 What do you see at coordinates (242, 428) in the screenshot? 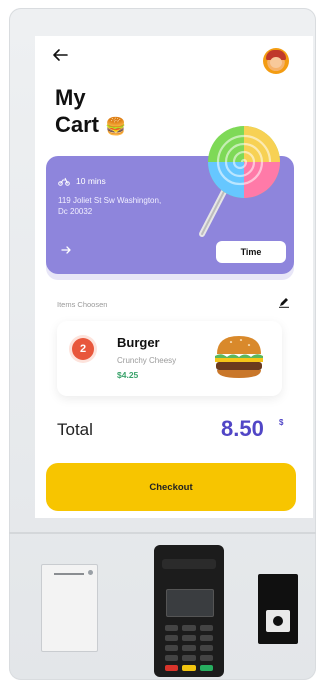
I see `total-amount: 8.50` at bounding box center [242, 428].